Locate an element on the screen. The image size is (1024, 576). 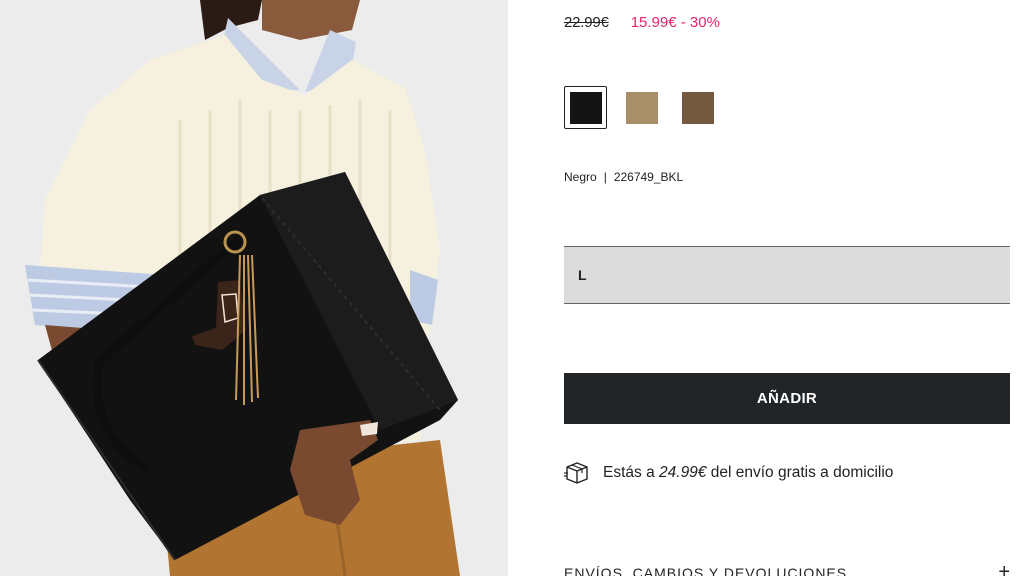
expand-plus-icon: + is located at coordinates (1004, 568).